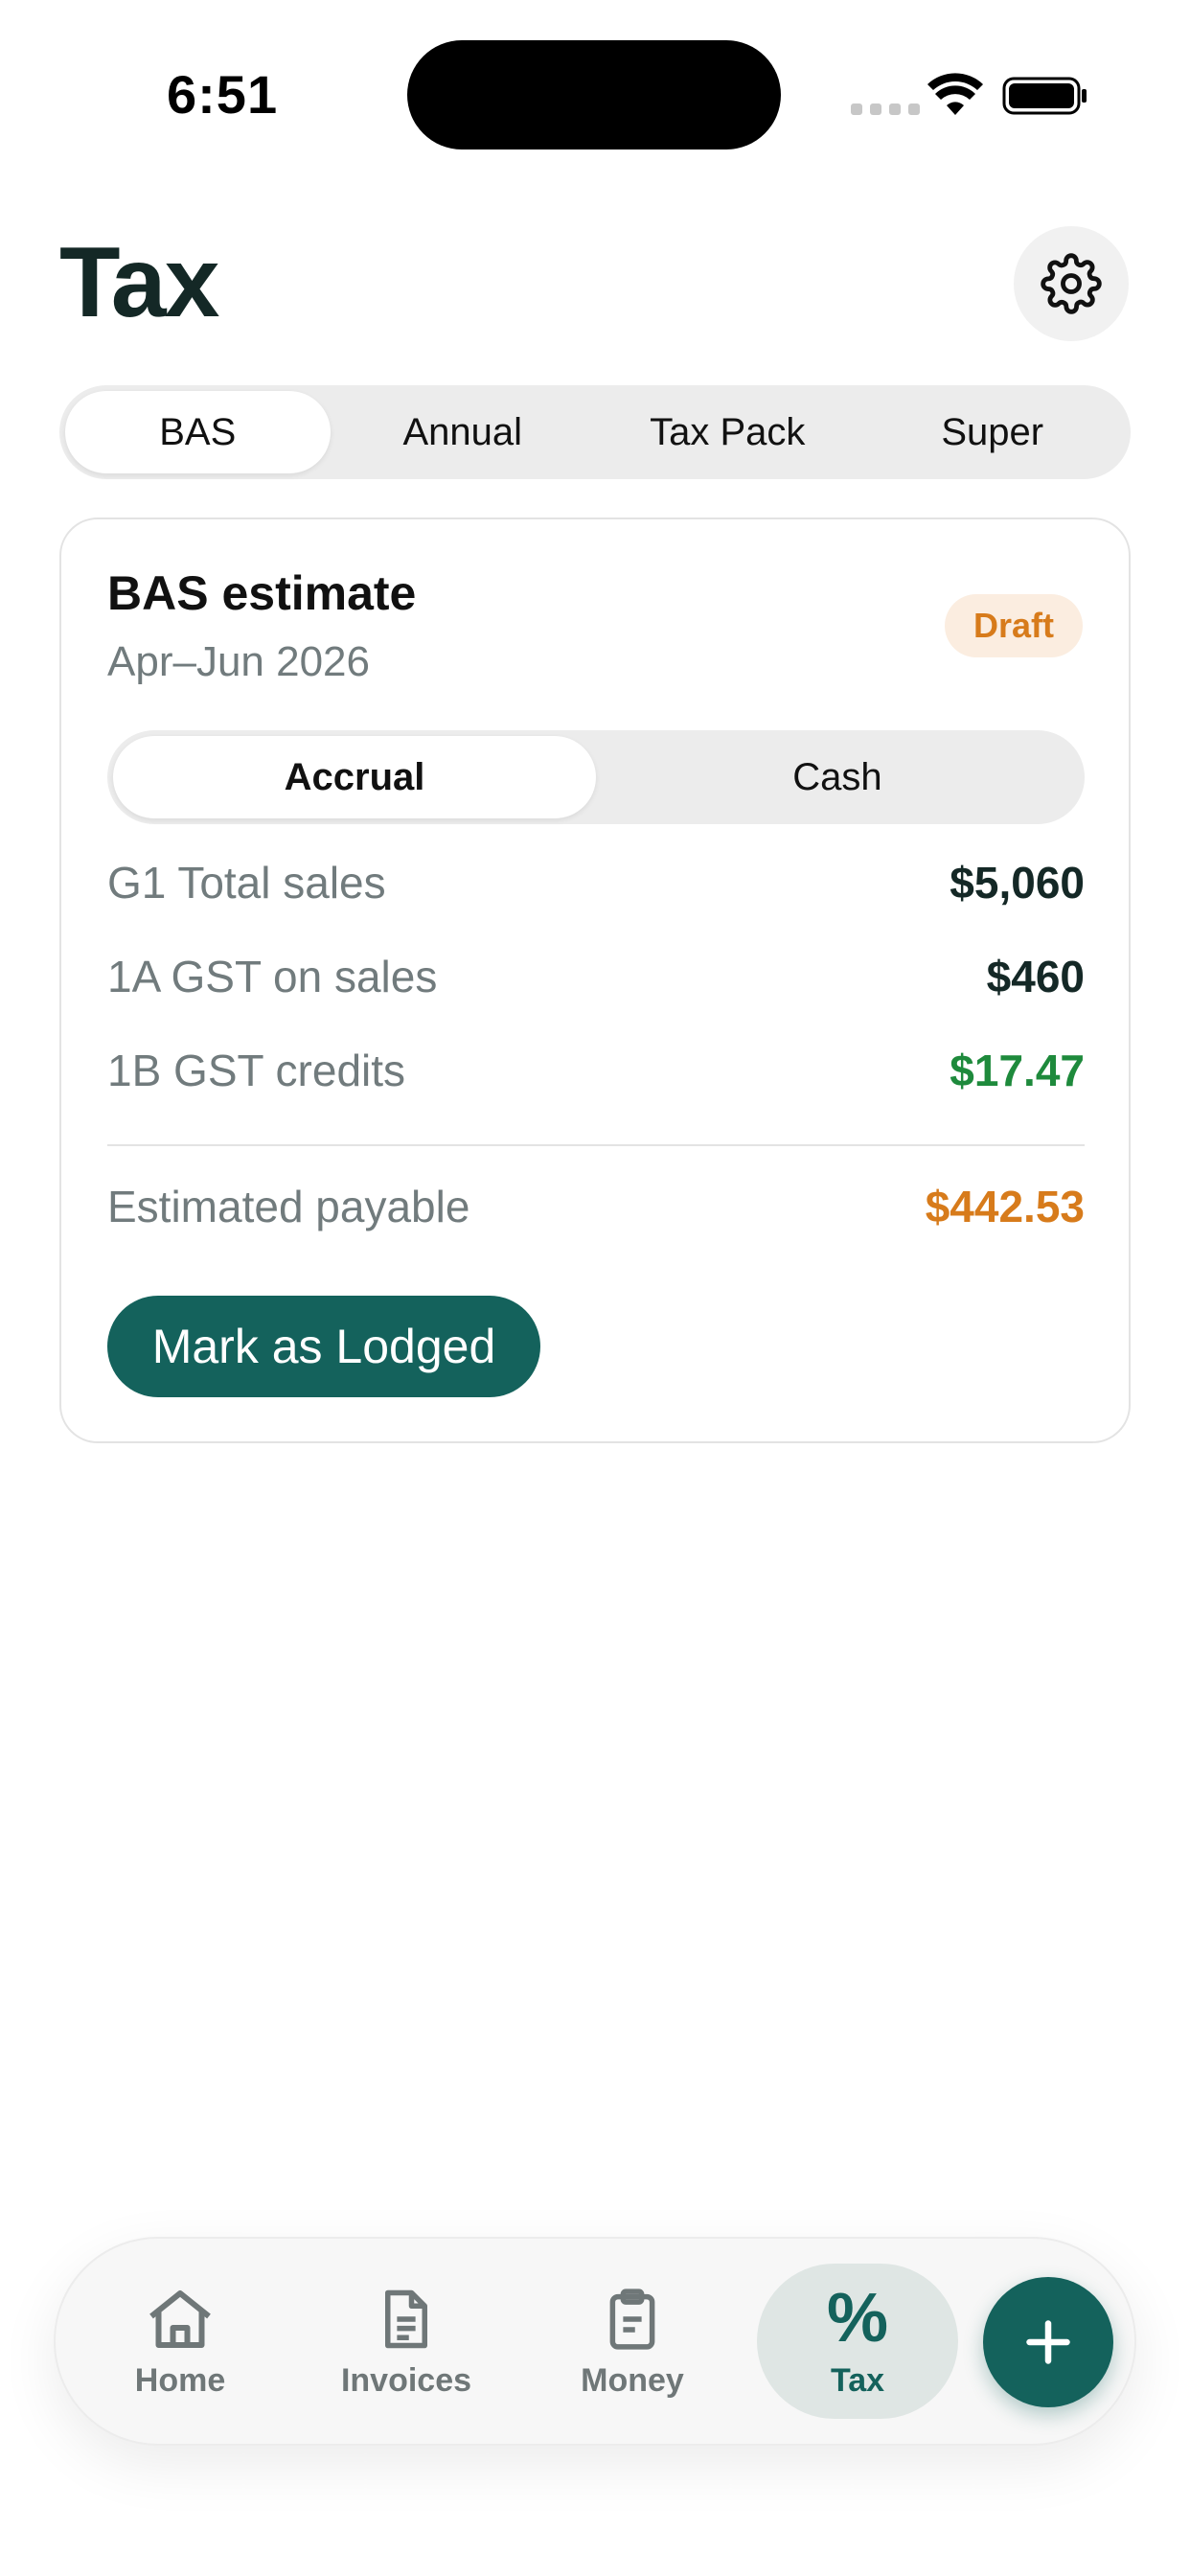 Image resolution: width=1190 pixels, height=2576 pixels. What do you see at coordinates (139, 282) in the screenshot?
I see `page-title: Tax` at bounding box center [139, 282].